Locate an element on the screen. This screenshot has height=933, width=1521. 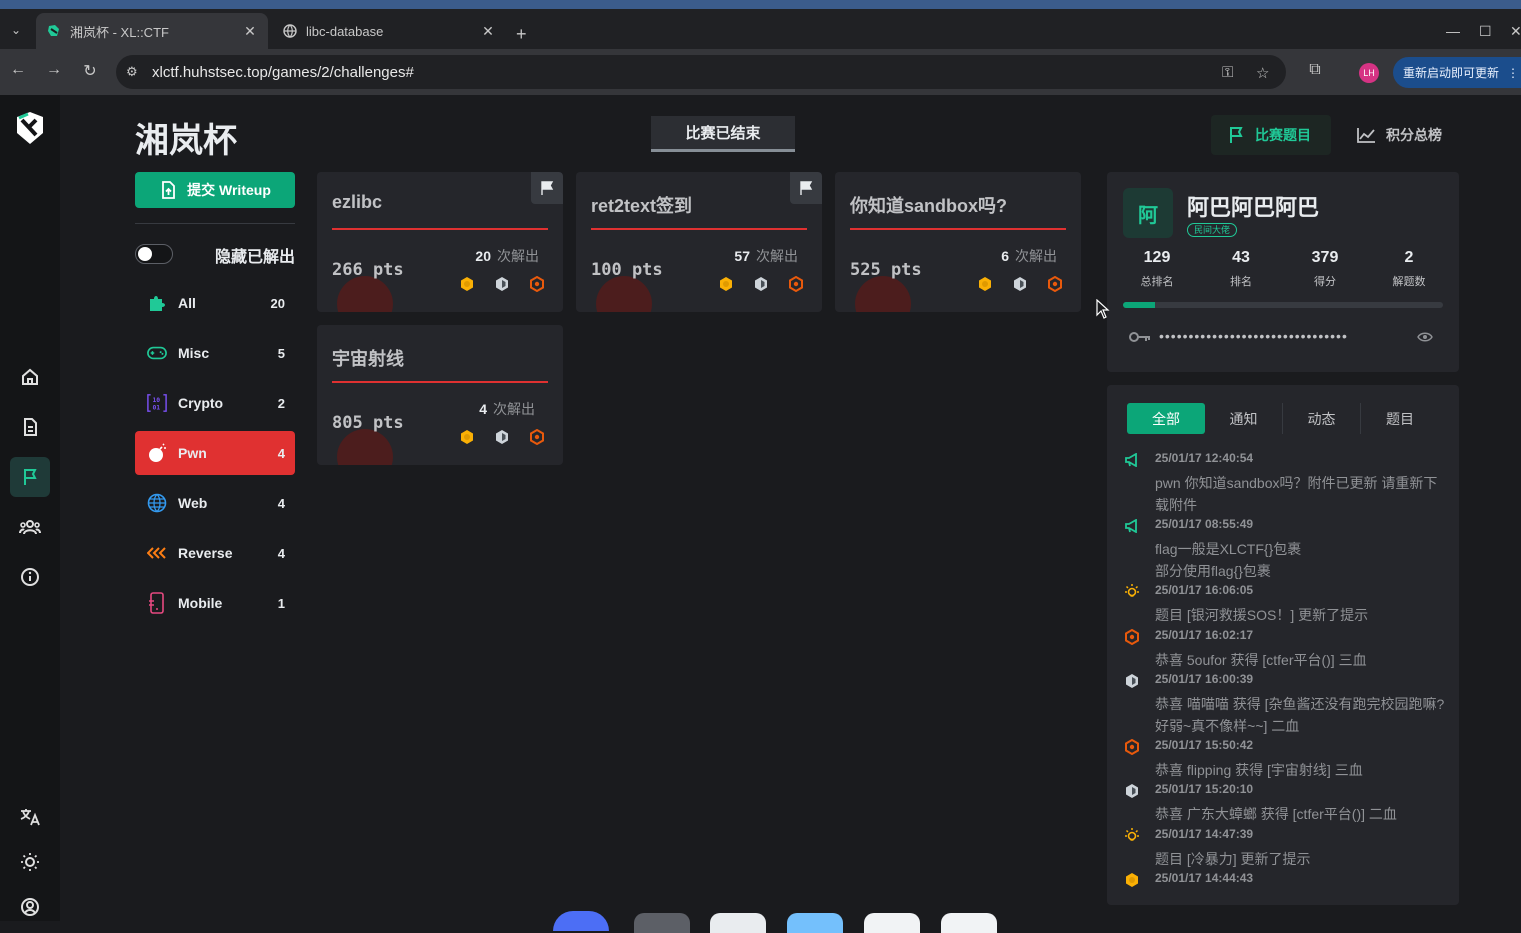
posts-icon is located at coordinates (30, 427).